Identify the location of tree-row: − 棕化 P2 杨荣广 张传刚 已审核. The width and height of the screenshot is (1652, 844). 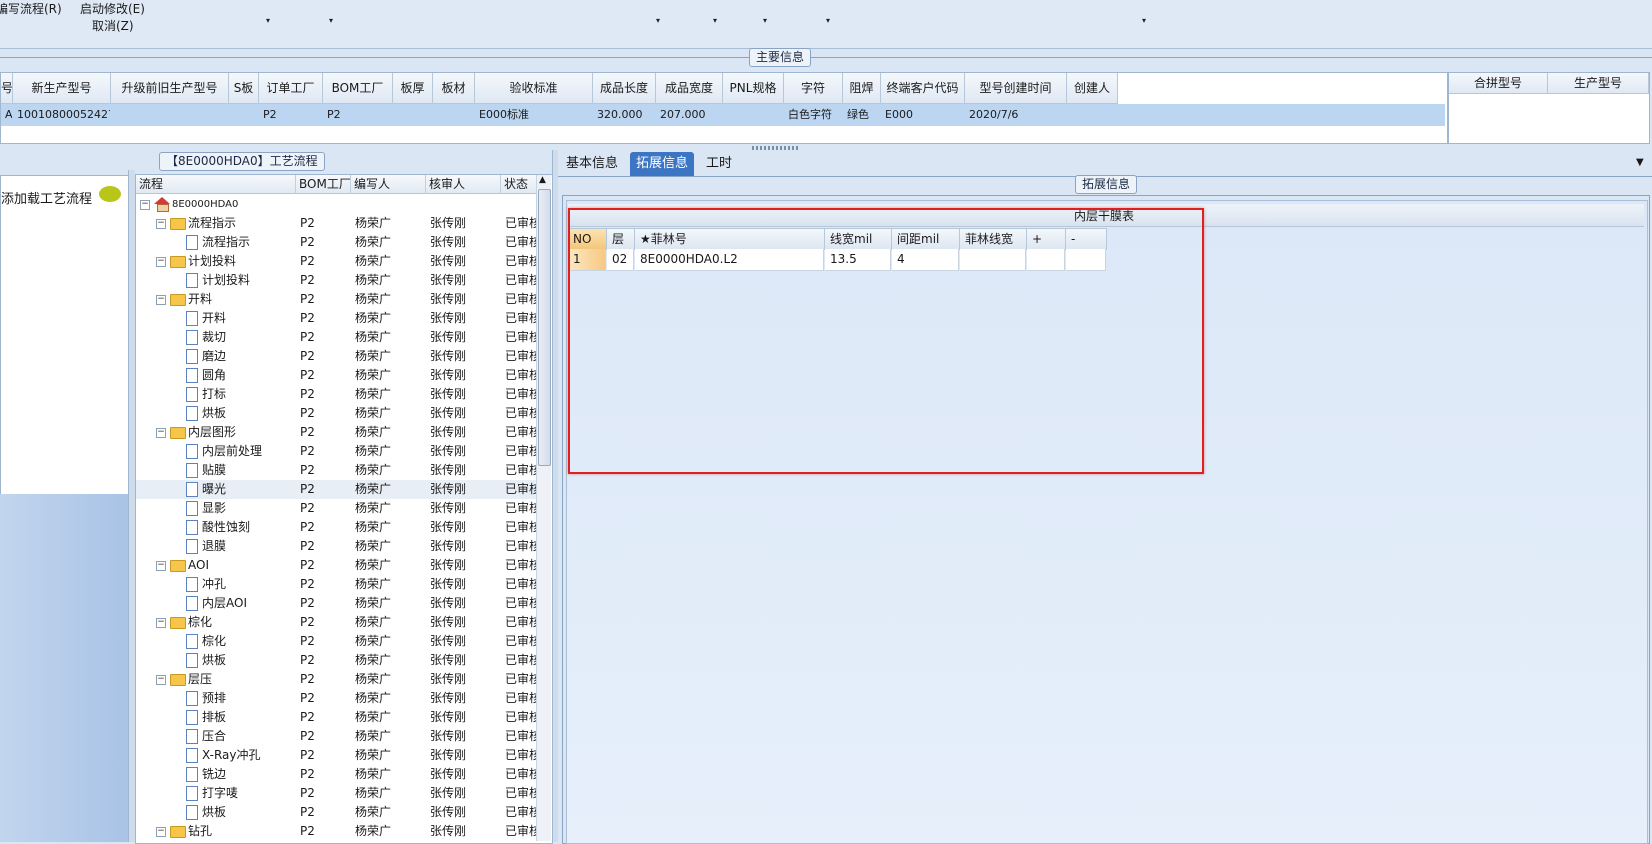
(336, 622).